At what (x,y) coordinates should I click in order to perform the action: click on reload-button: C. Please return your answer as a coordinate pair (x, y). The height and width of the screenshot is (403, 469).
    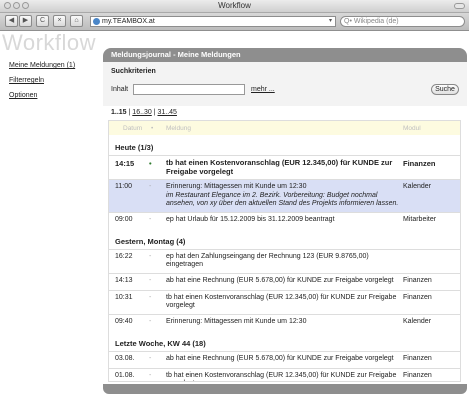
    Looking at the image, I should click on (42, 21).